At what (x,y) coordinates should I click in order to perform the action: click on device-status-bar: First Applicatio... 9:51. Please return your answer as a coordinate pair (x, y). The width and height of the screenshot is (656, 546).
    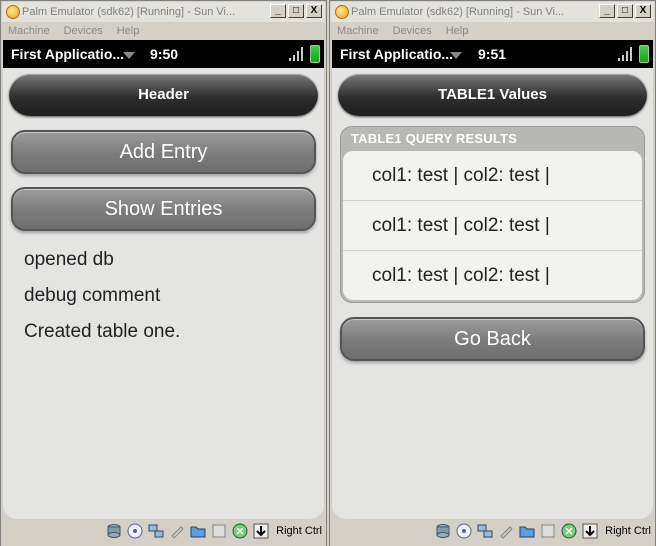
    Looking at the image, I should click on (492, 54).